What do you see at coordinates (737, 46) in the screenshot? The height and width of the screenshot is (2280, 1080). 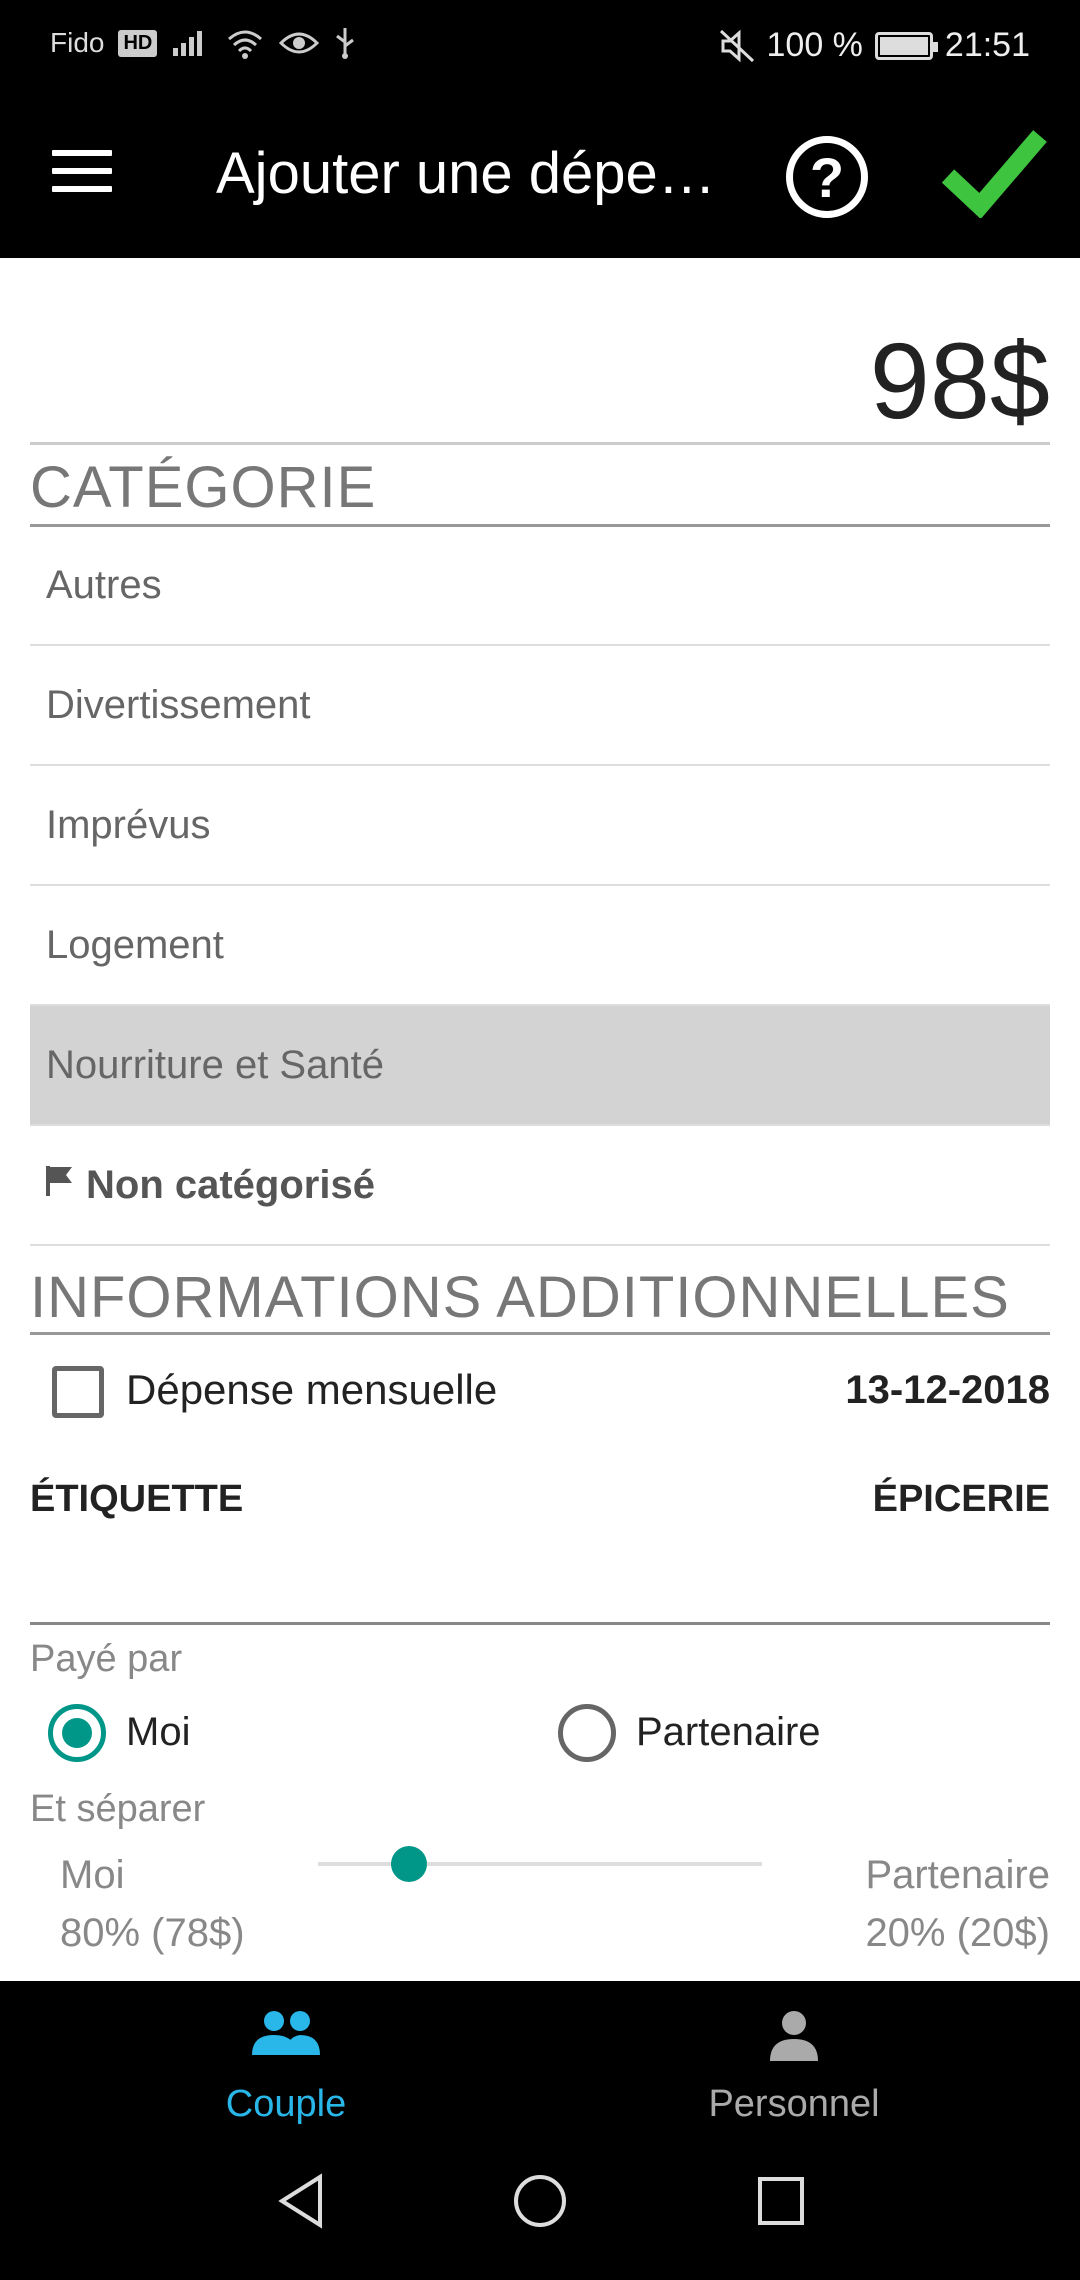 I see `mute-icon` at bounding box center [737, 46].